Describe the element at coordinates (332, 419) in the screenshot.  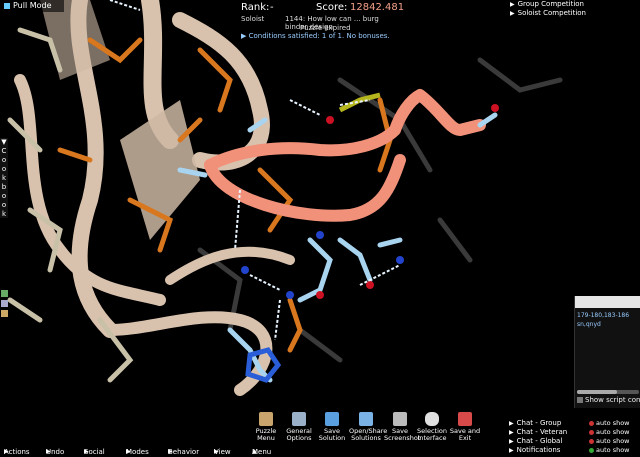
I see `save-icon` at that location.